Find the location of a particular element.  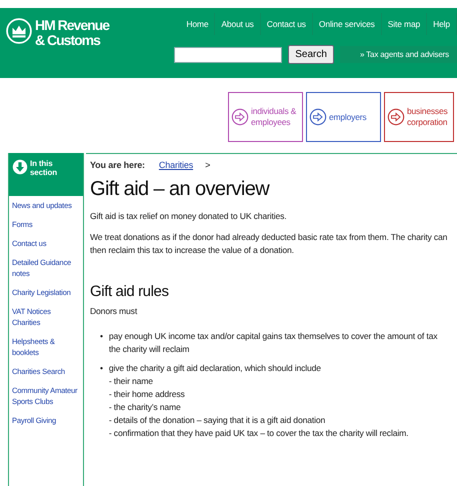

bullet-text: give the charity a gift aid declaration, which should include is located at coordinates (214, 368).